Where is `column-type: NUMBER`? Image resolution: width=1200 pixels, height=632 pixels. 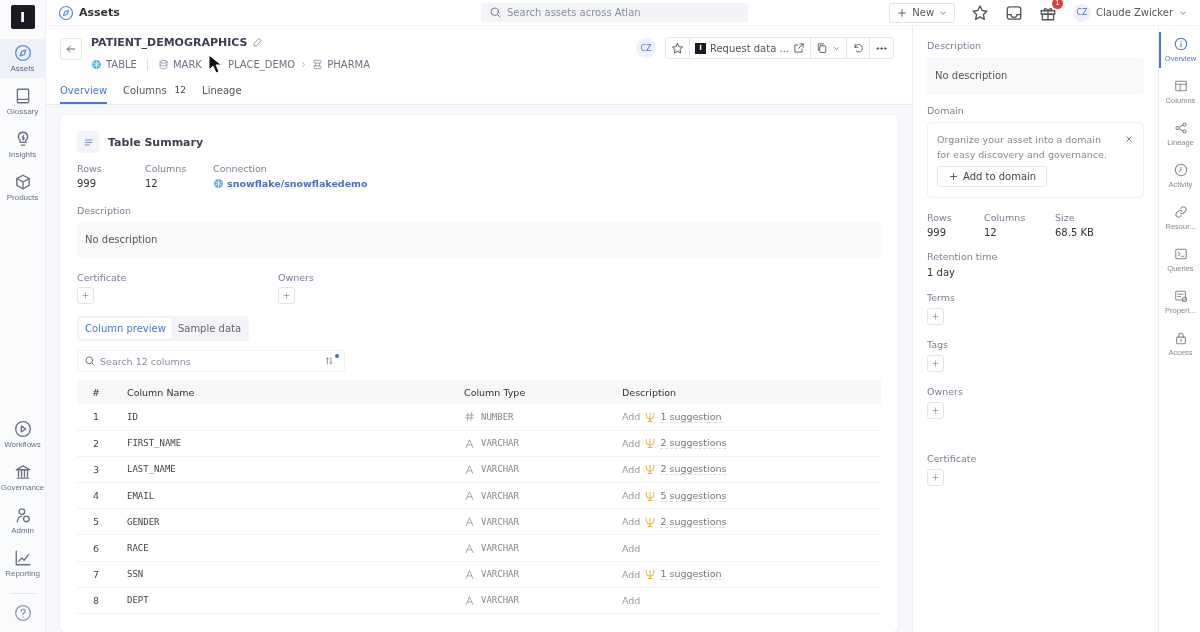
column-type: NUMBER is located at coordinates (497, 416).